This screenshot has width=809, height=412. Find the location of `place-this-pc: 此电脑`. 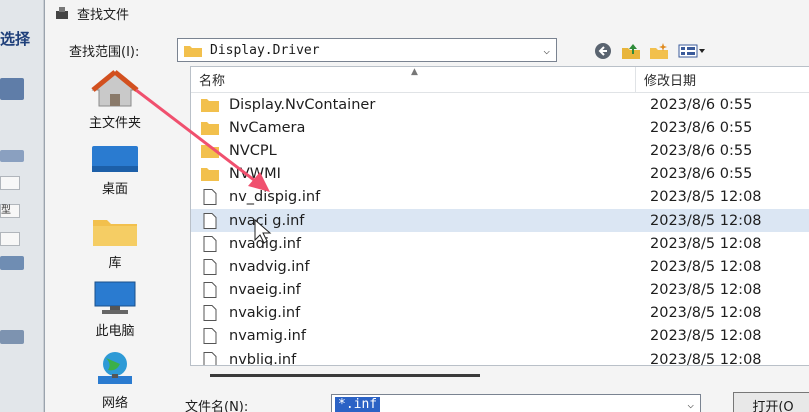

place-this-pc: 此电脑 is located at coordinates (115, 309).